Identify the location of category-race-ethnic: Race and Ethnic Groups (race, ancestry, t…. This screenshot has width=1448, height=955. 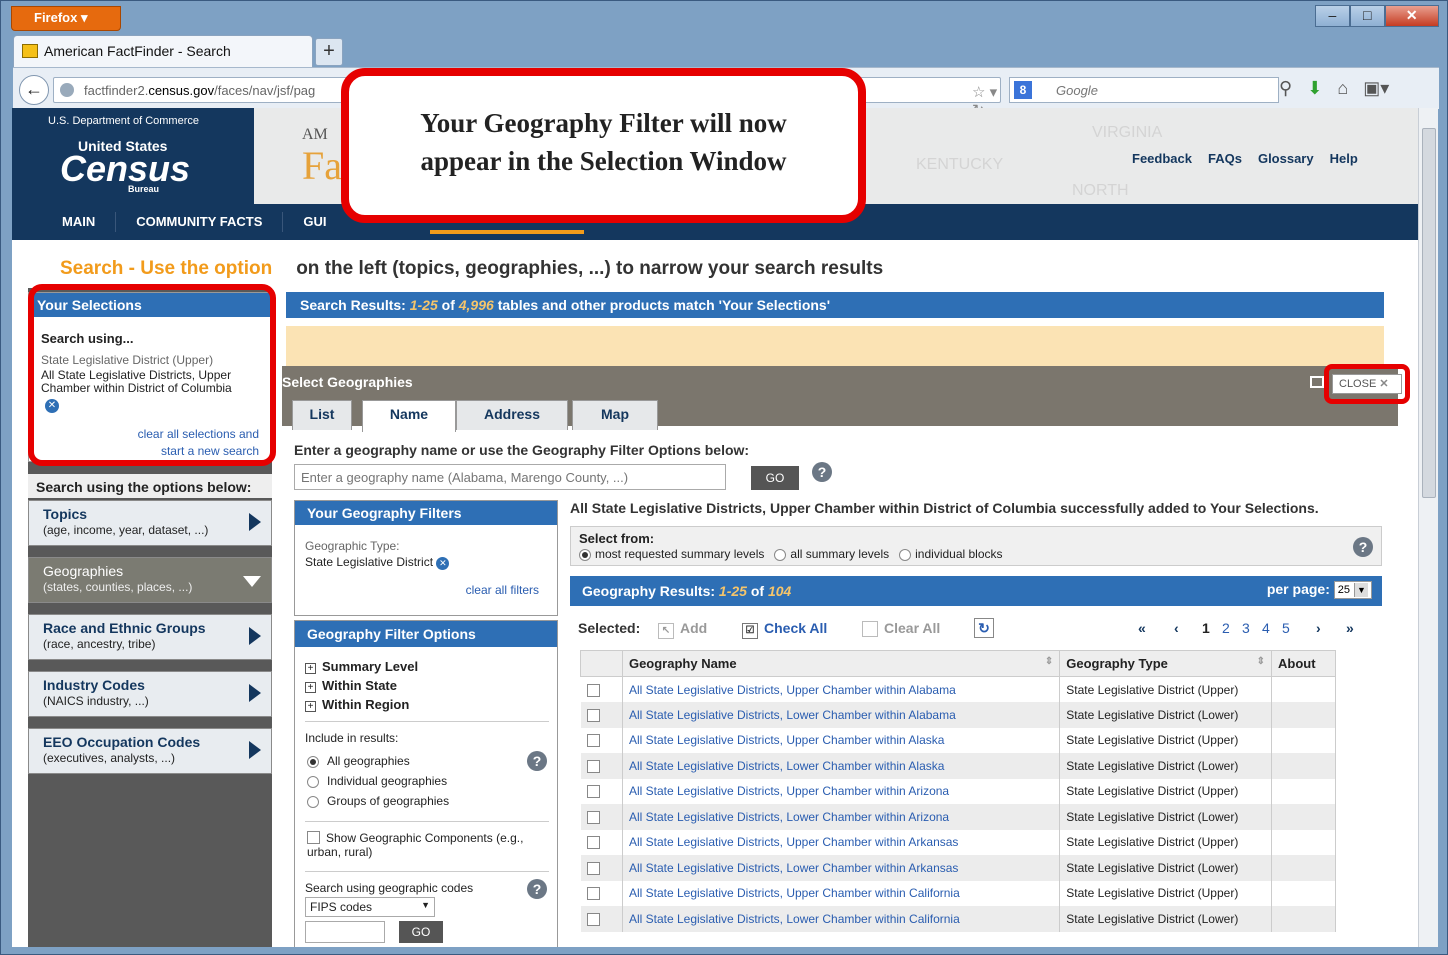
(150, 637).